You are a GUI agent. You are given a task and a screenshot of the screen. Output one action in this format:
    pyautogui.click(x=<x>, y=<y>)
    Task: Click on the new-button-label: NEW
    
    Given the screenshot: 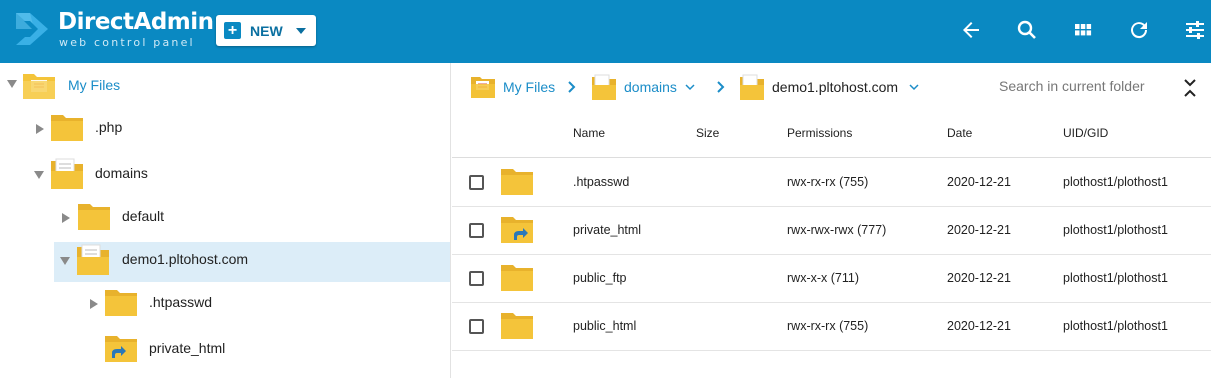 What is the action you would take?
    pyautogui.click(x=266, y=31)
    